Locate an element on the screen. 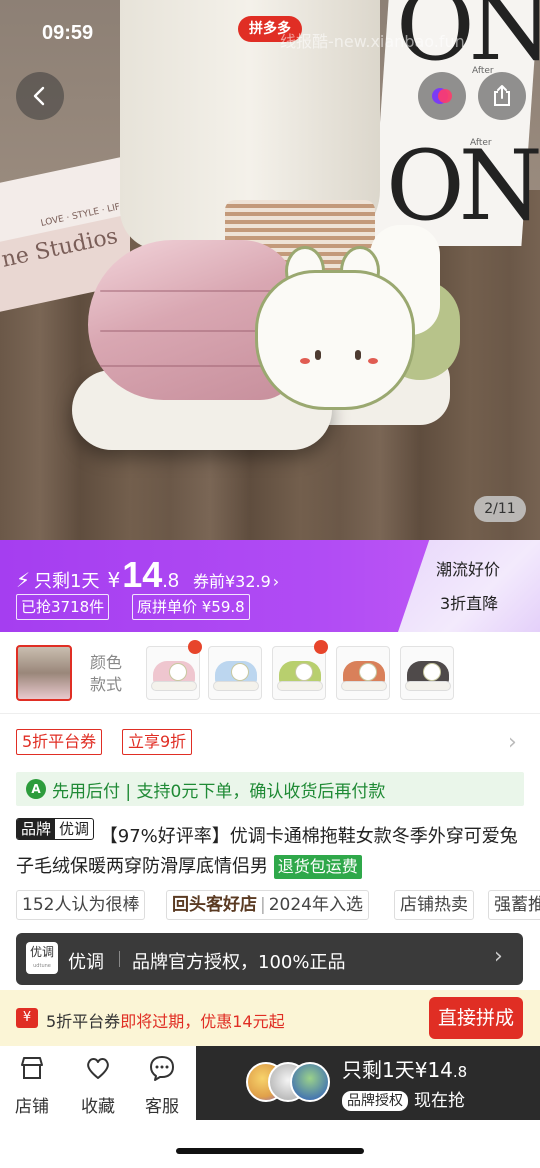 This screenshot has height=1168, width=540. color-swatch-green is located at coordinates (299, 673).